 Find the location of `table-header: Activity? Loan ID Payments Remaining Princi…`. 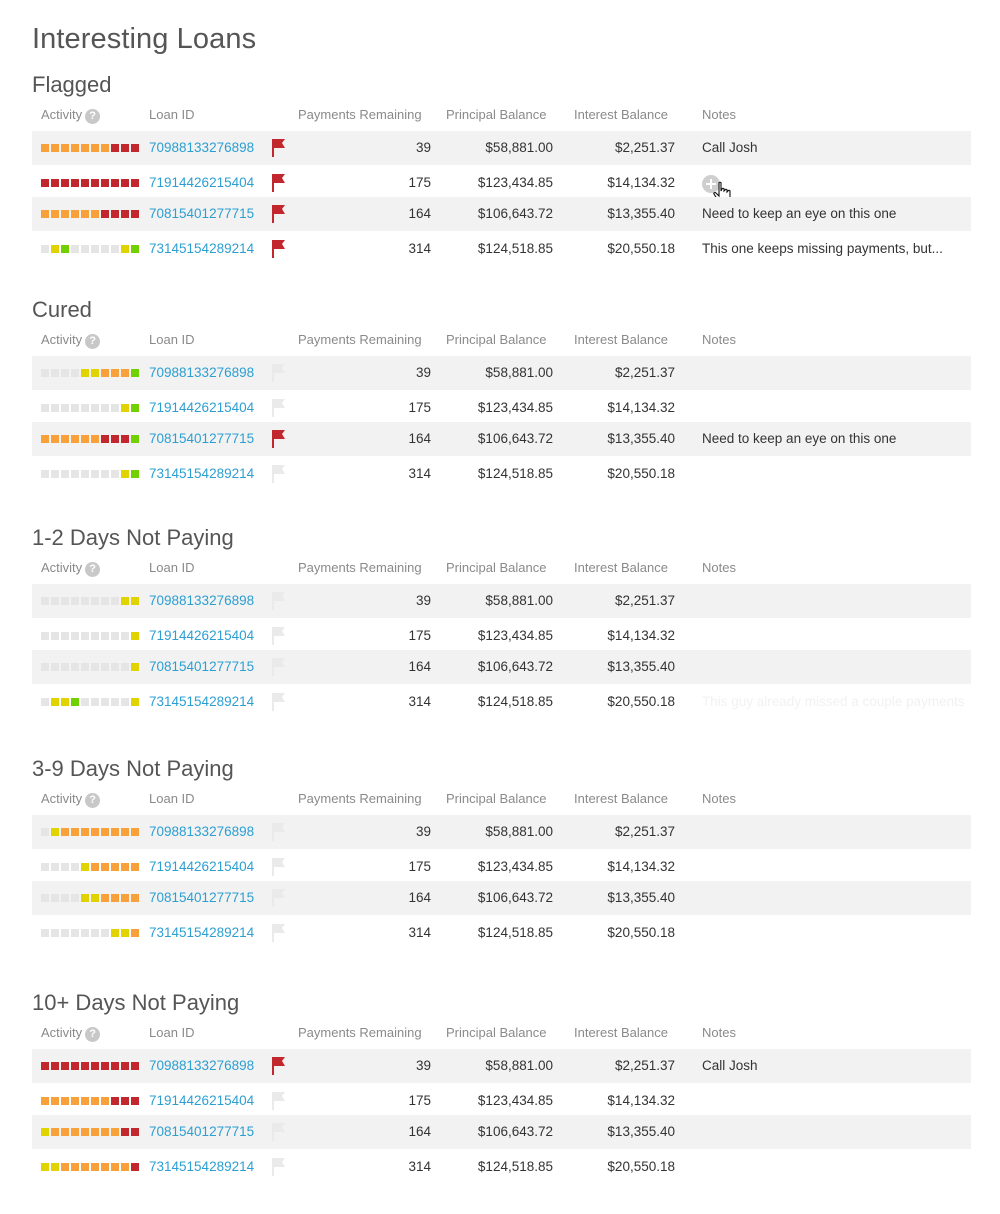

table-header: Activity? Loan ID Payments Remaining Princi… is located at coordinates (502, 570).